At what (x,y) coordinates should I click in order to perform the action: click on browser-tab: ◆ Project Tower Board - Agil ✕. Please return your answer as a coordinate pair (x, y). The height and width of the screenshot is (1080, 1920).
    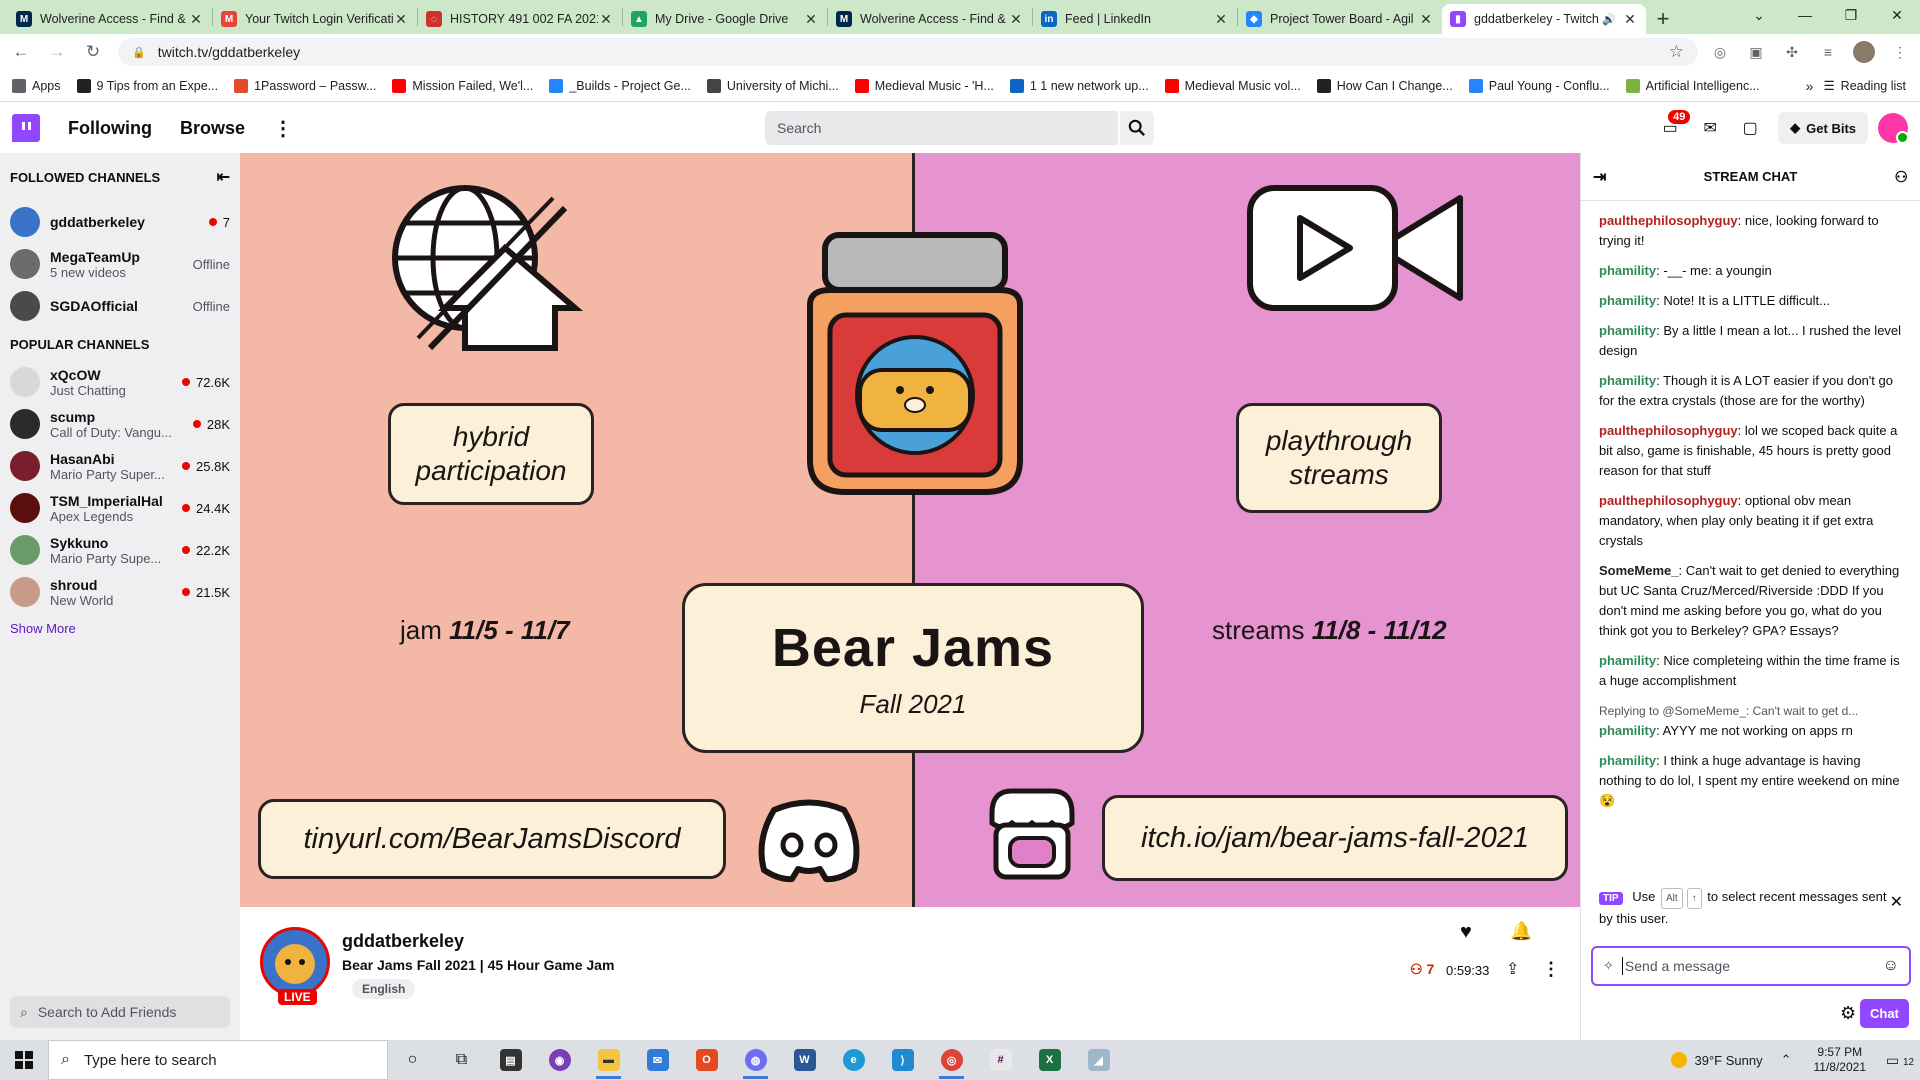
    Looking at the image, I should click on (1340, 19).